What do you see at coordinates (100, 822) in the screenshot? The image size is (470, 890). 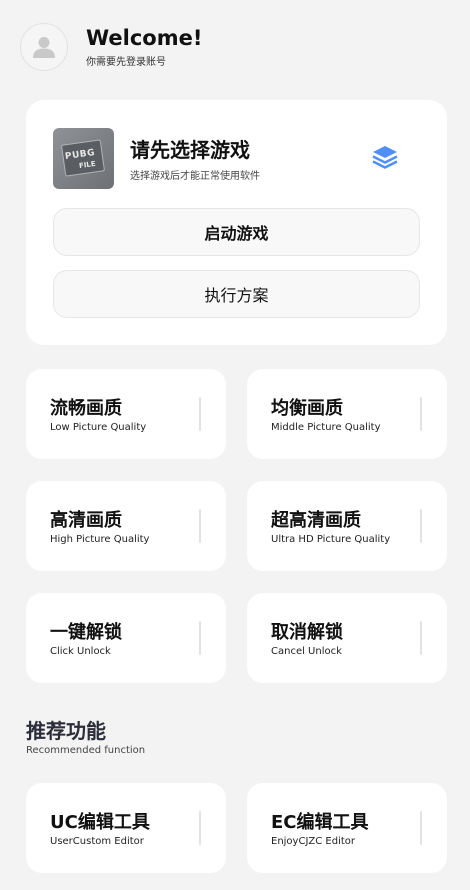 I see `tile-title: UC编辑工具` at bounding box center [100, 822].